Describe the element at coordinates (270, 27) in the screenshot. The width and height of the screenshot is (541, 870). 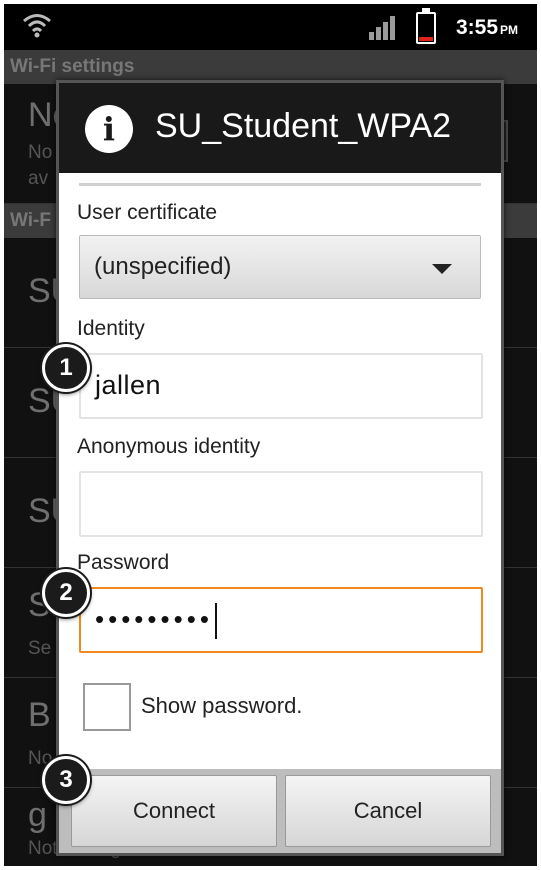
I see `status-bar: 3:55 PM` at that location.